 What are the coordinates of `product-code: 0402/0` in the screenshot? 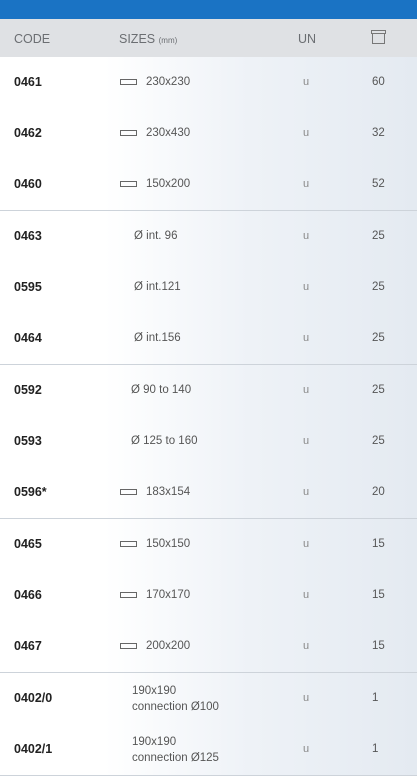 It's located at (33, 698).